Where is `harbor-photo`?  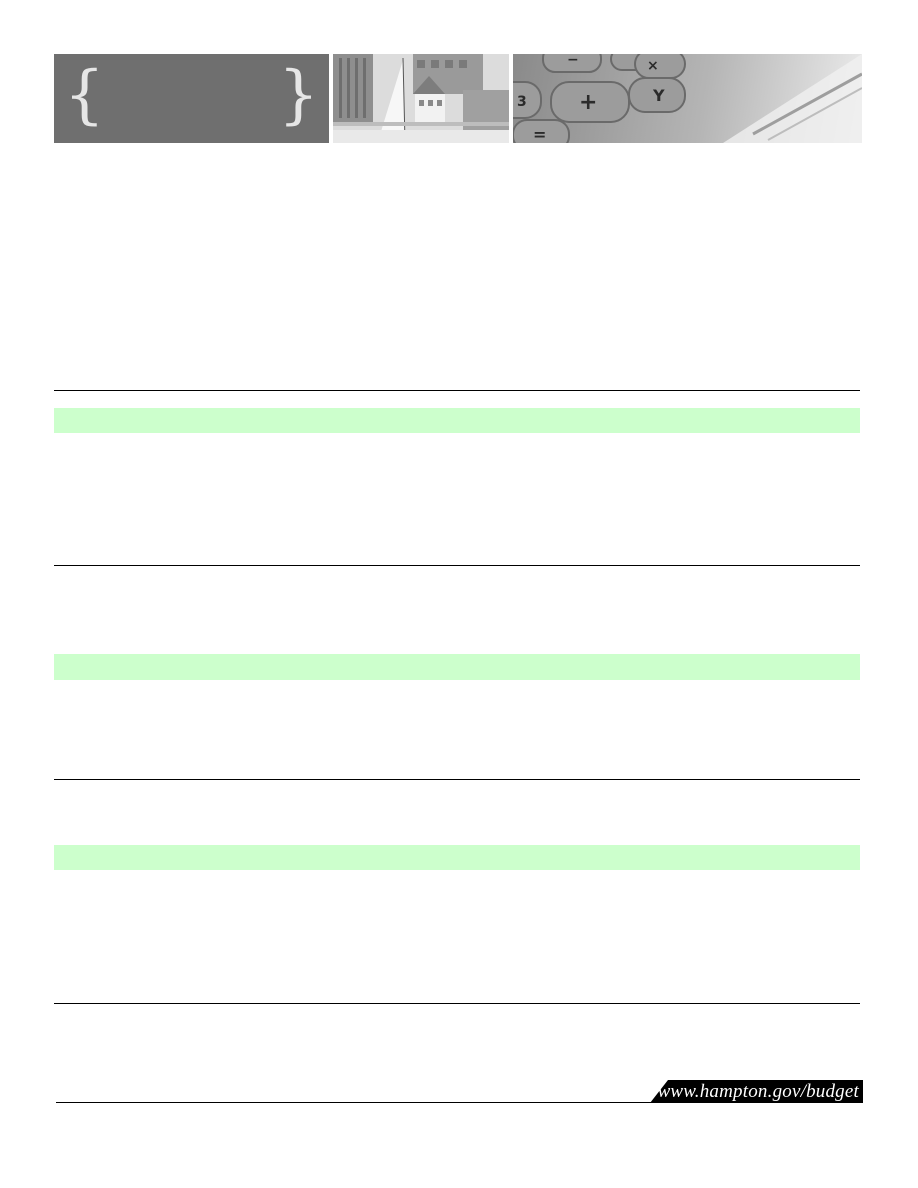
harbor-photo is located at coordinates (421, 98).